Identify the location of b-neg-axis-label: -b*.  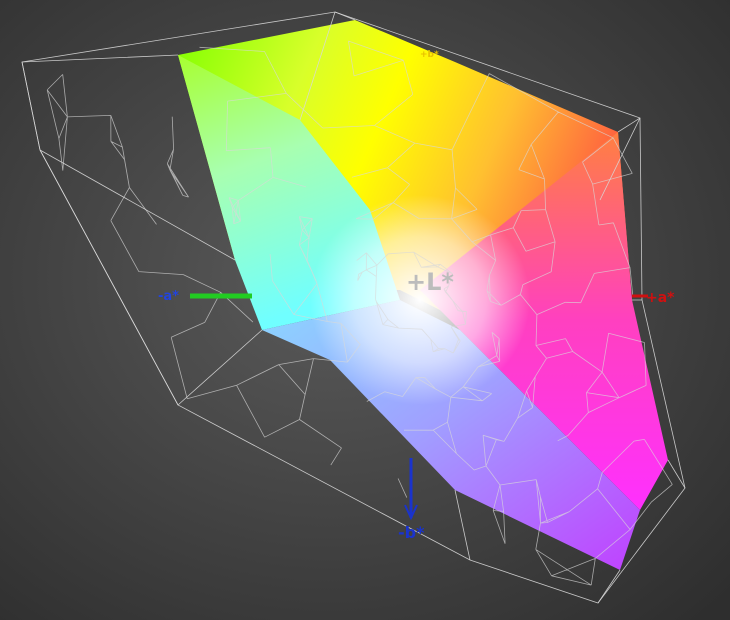
(411, 532).